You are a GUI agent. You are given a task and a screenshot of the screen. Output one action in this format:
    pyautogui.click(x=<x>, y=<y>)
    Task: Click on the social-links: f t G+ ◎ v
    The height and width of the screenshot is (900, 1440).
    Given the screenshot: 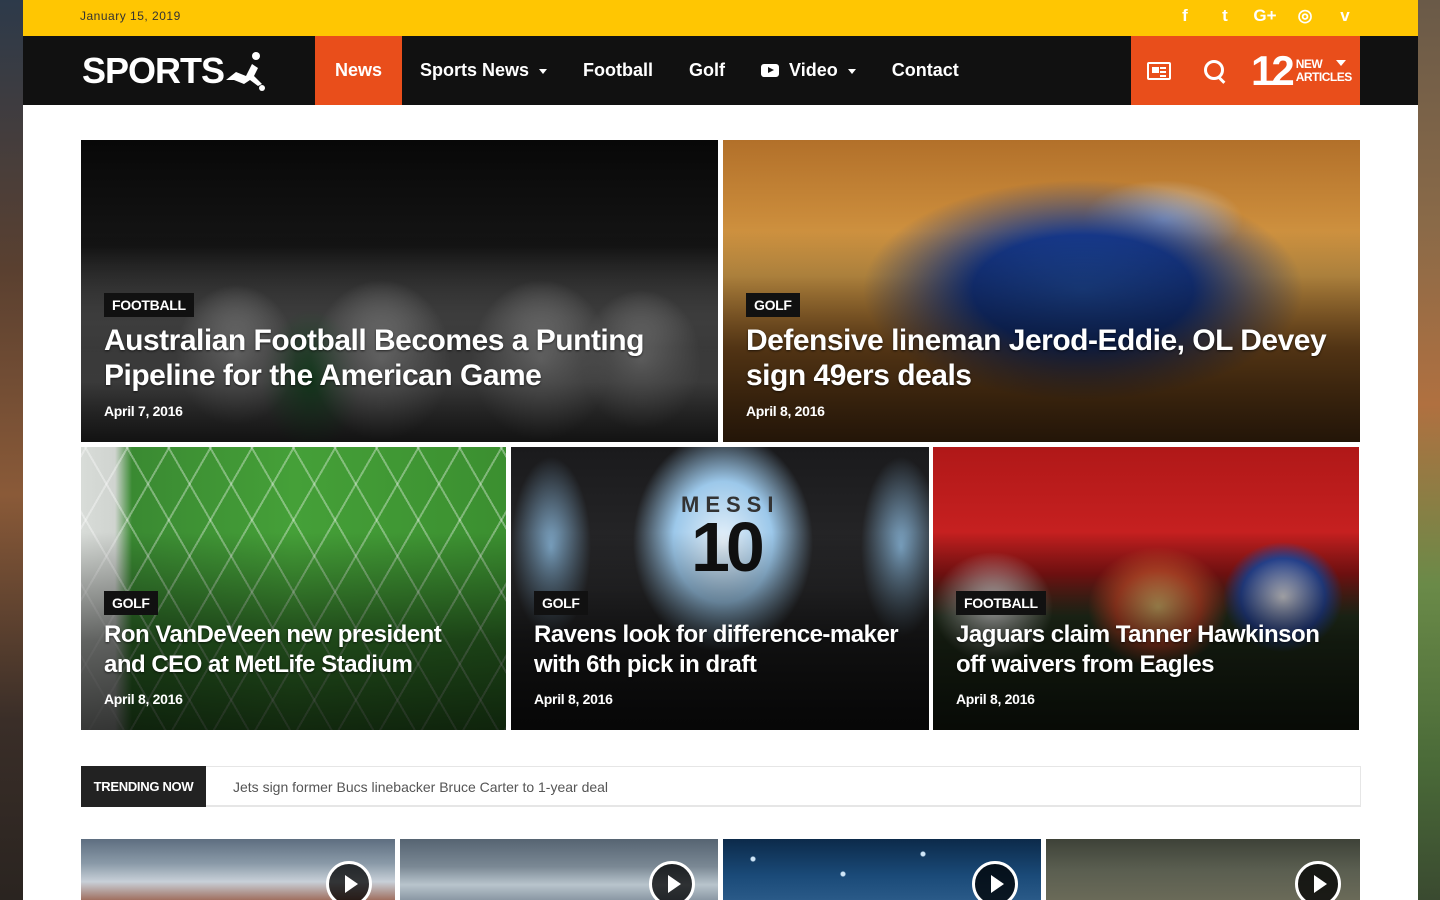 What is the action you would take?
    pyautogui.click(x=1265, y=16)
    